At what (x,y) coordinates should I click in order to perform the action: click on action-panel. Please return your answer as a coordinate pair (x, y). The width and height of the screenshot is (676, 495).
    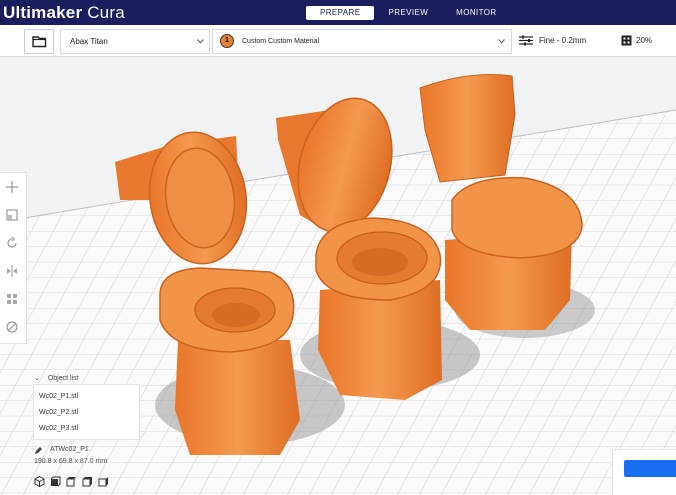
    Looking at the image, I should click on (644, 472).